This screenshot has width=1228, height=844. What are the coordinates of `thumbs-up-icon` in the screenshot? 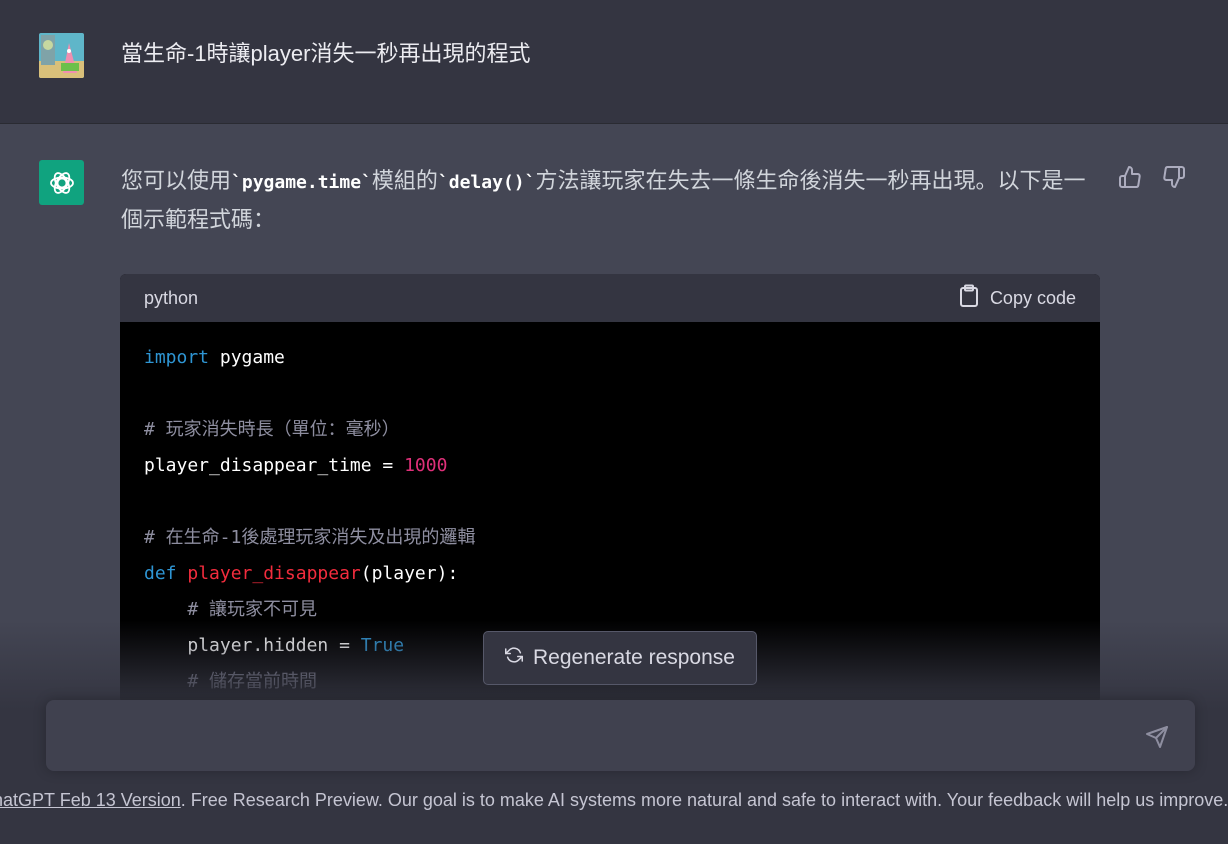 It's located at (1130, 177).